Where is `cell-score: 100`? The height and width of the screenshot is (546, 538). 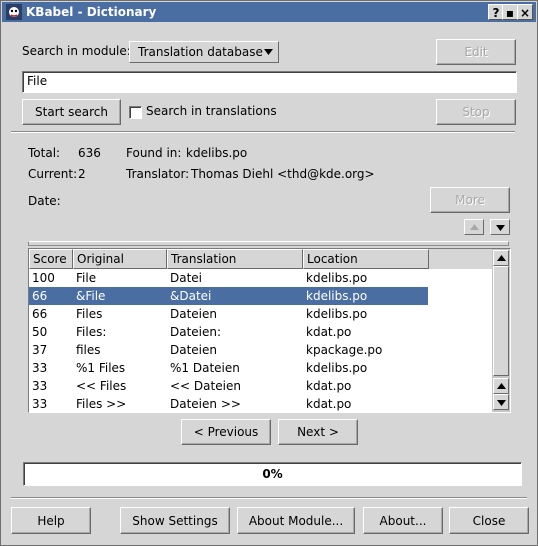 cell-score: 100 is located at coordinates (43, 278).